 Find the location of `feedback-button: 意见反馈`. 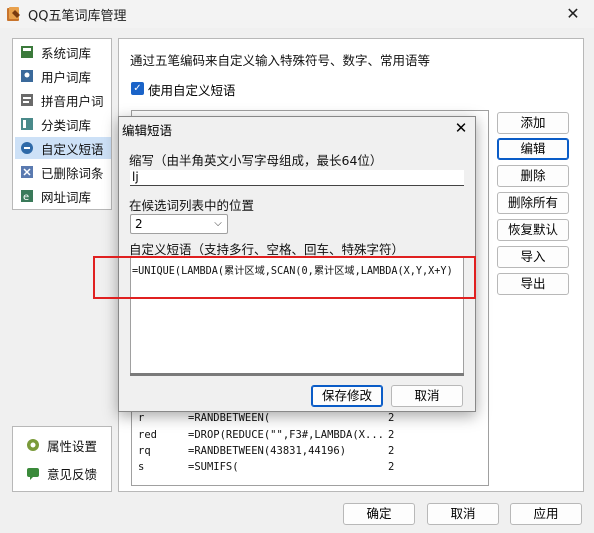

feedback-button: 意见反馈 is located at coordinates (69, 473).